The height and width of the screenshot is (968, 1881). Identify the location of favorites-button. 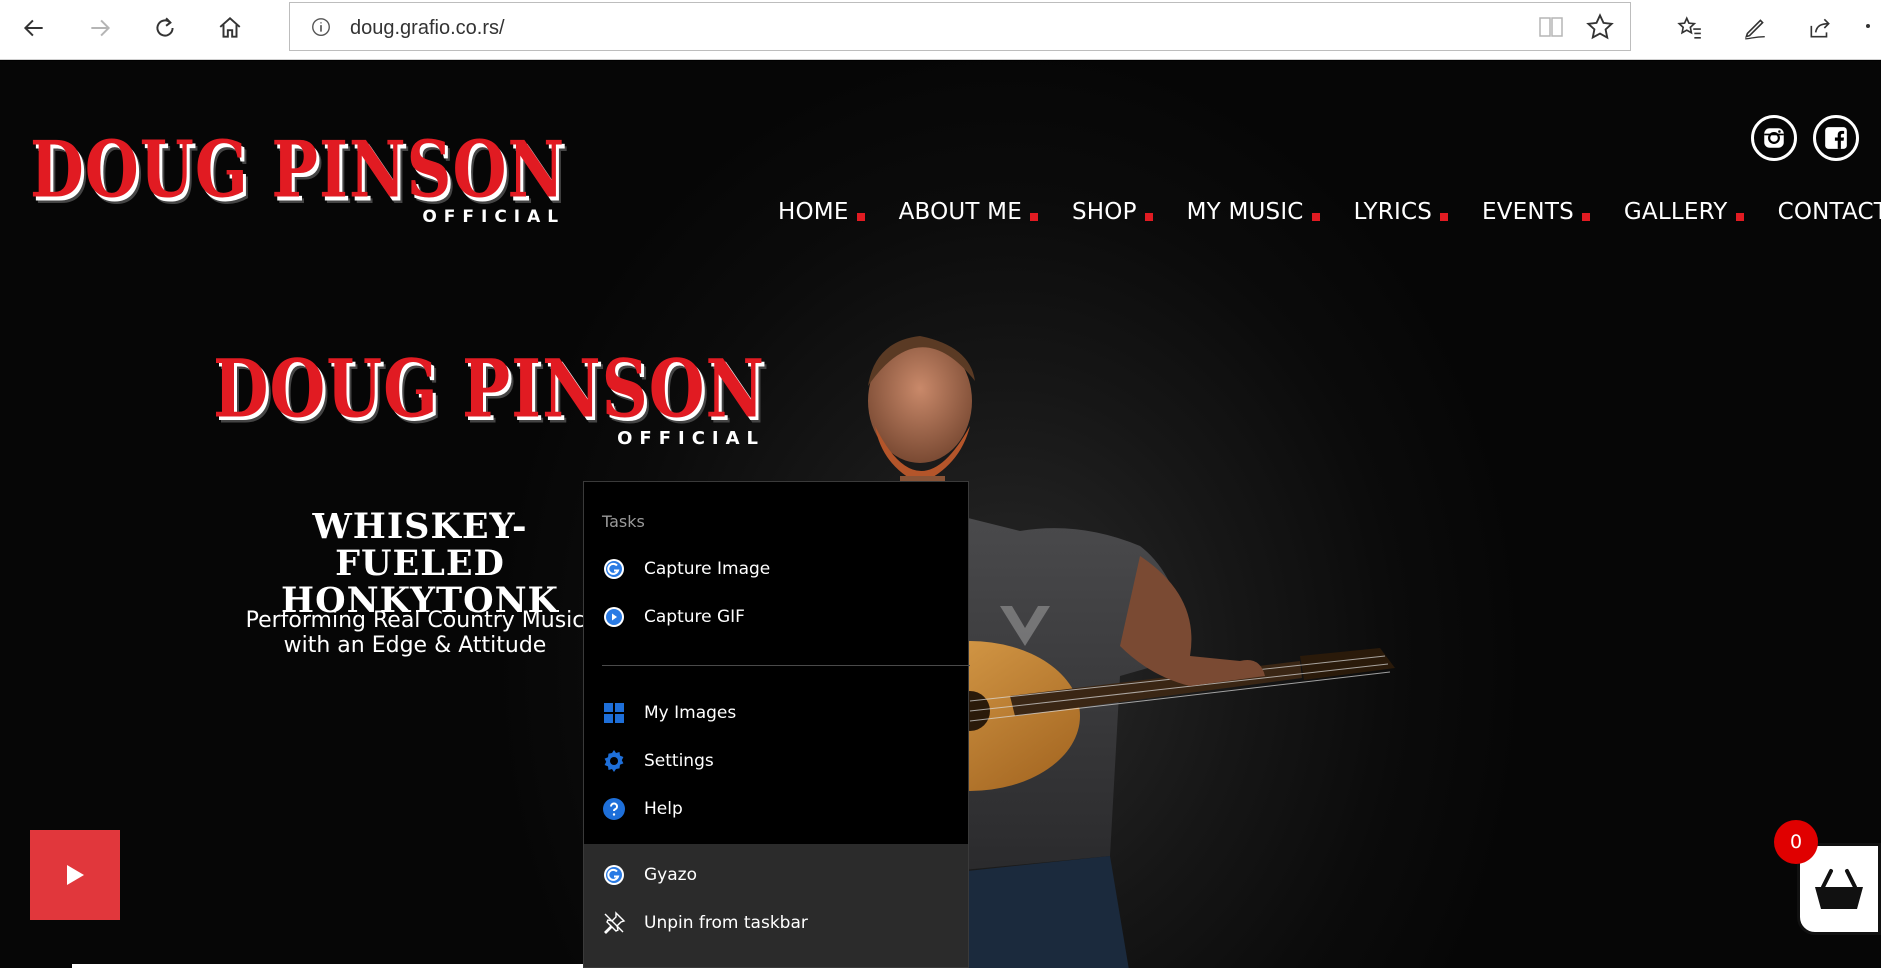
(1690, 28).